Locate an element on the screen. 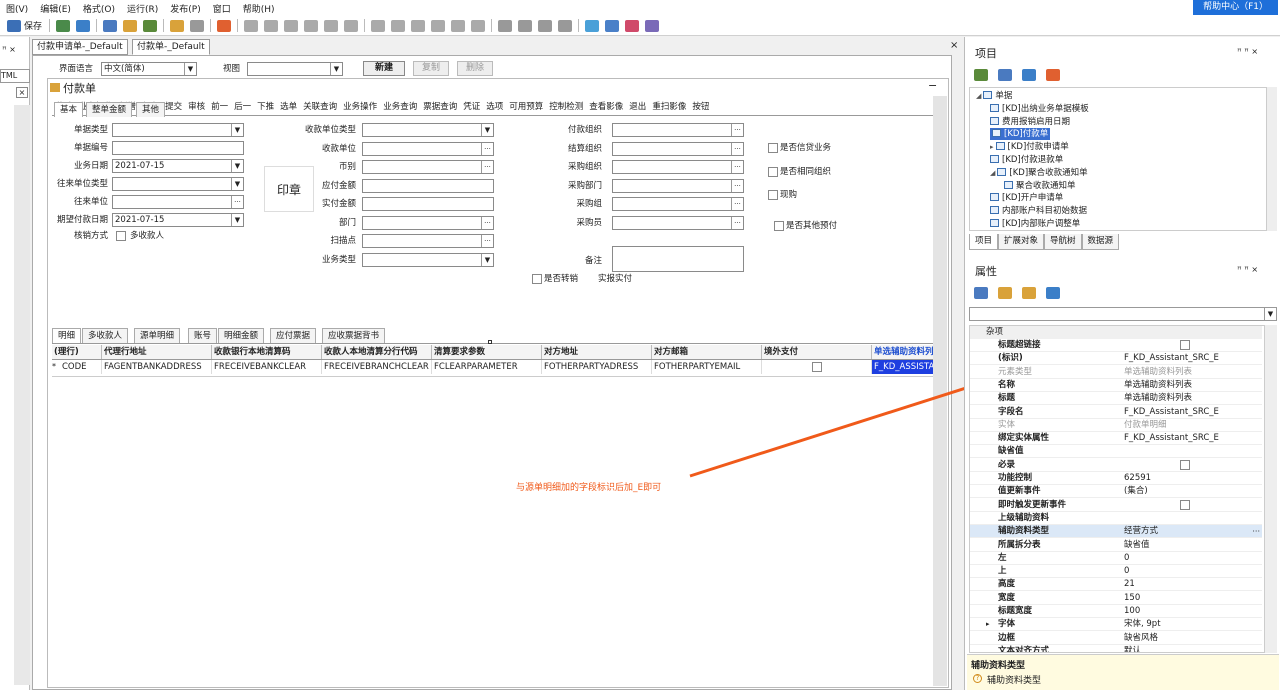 The width and height of the screenshot is (1280, 690). tree-node: ◢ 单据 is located at coordinates (994, 96).